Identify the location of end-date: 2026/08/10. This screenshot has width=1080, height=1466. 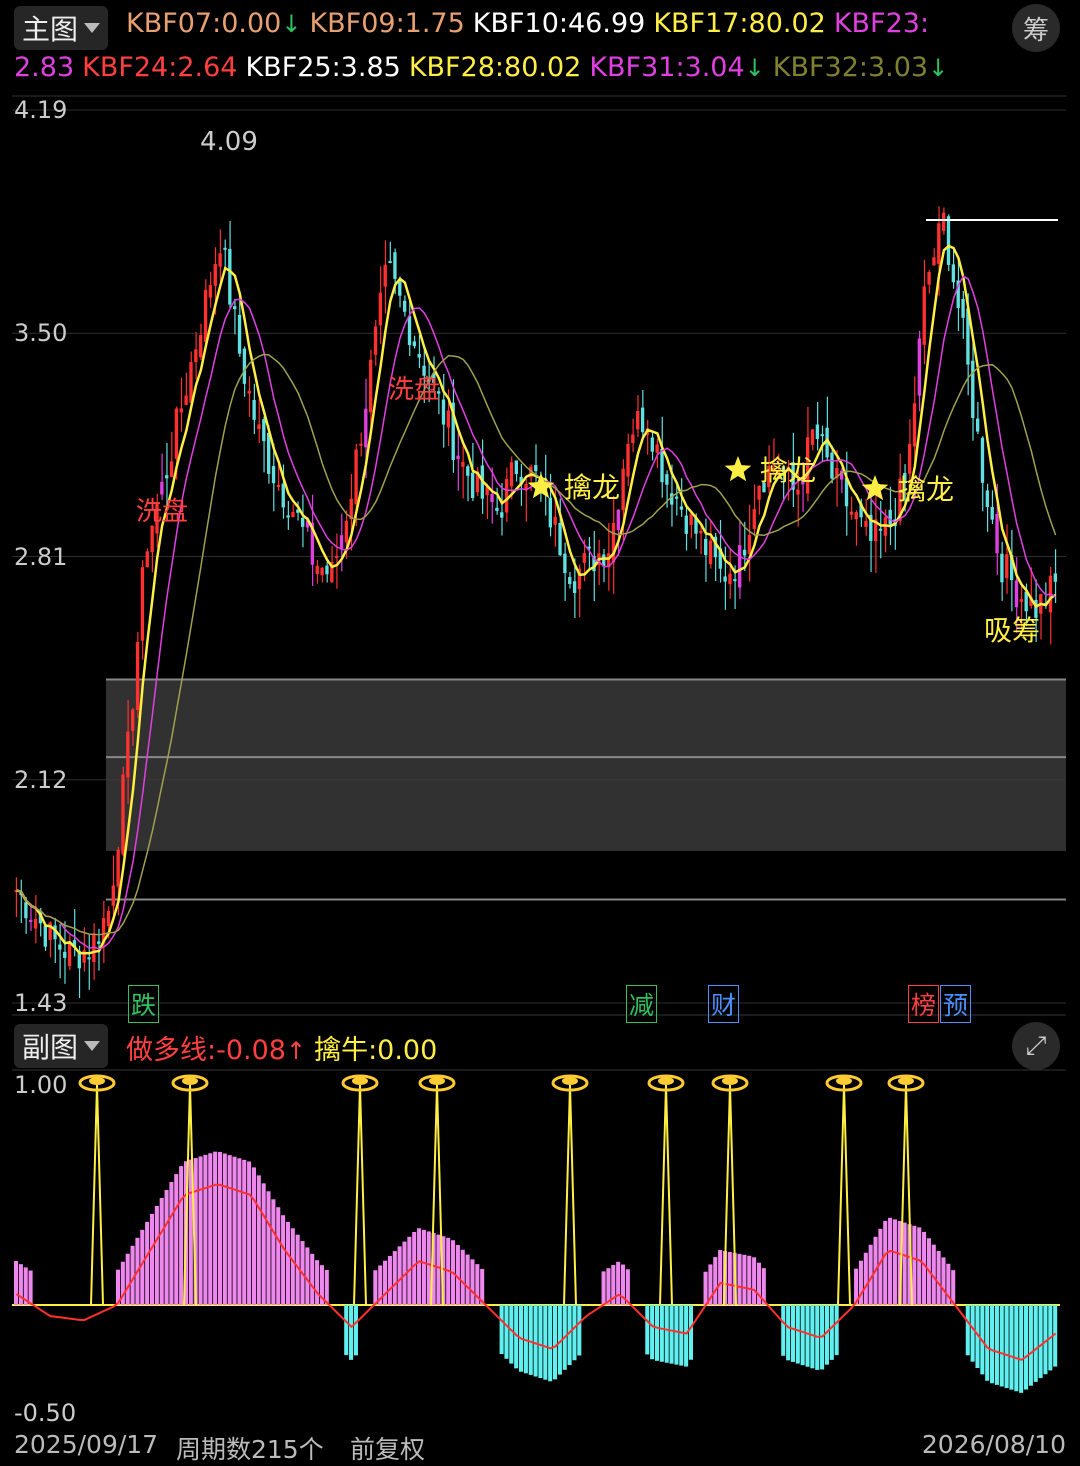
(993, 1444).